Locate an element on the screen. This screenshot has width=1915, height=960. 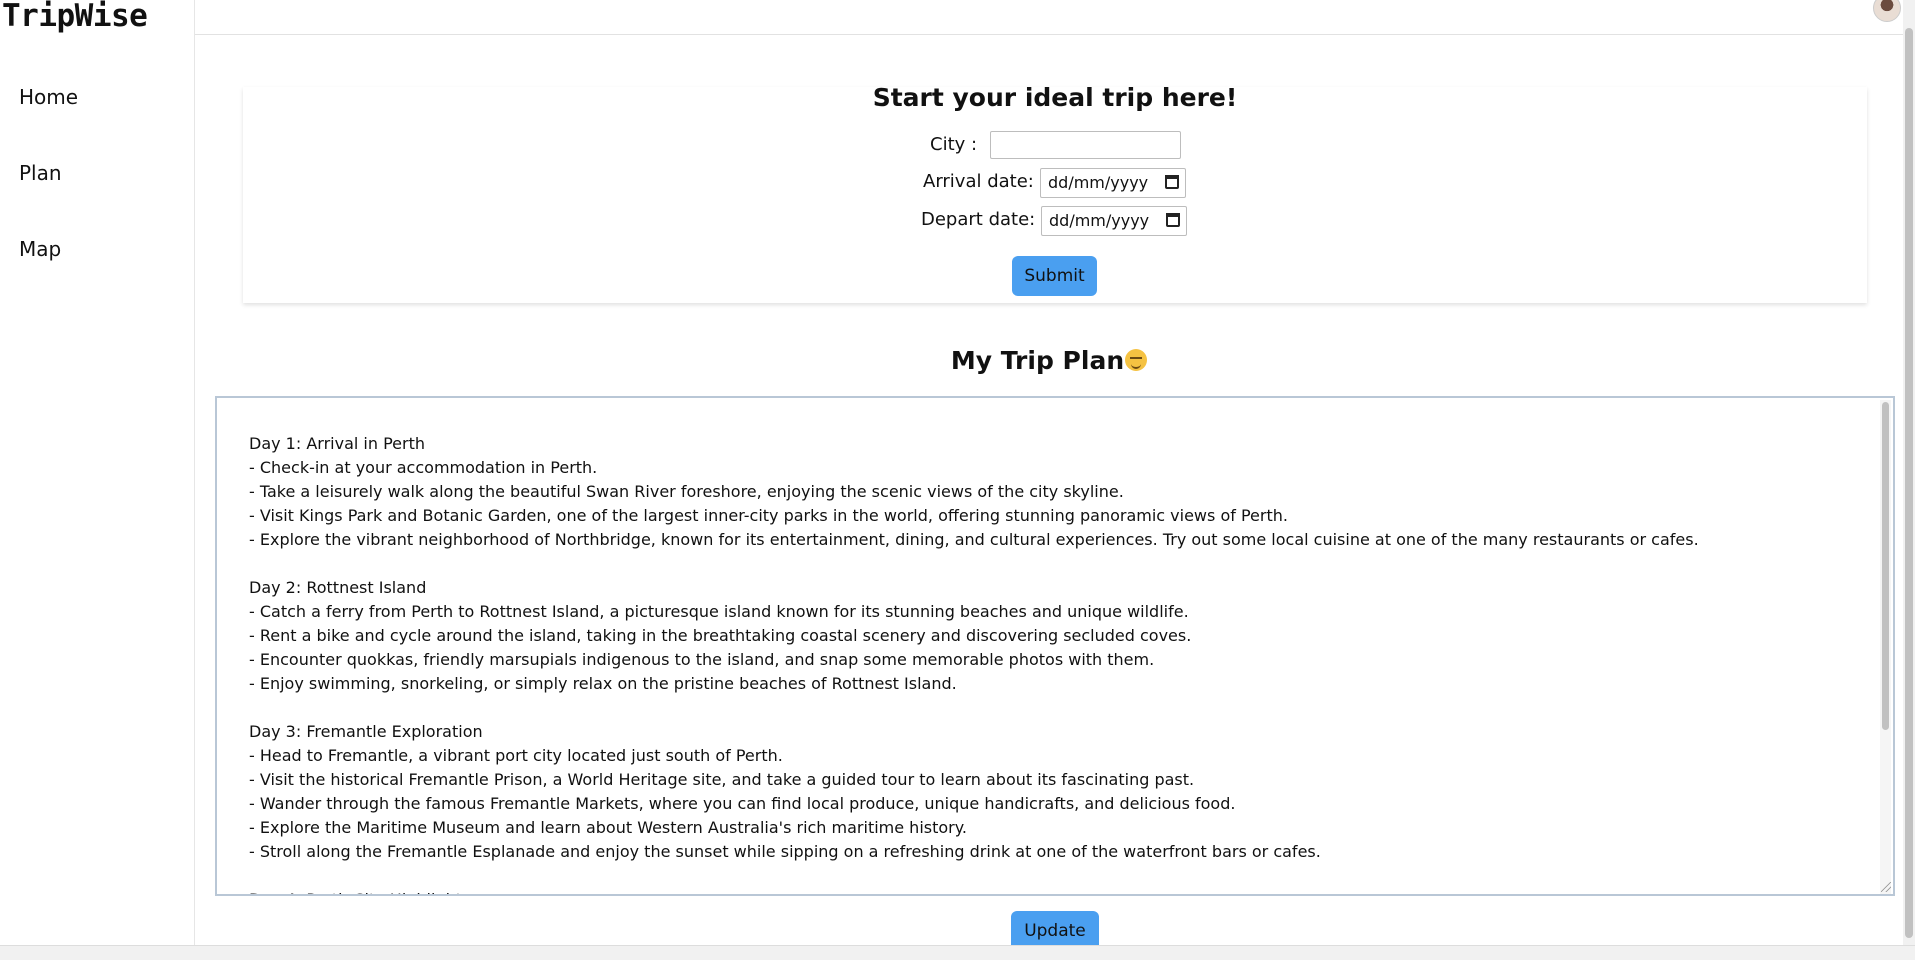
depart-date-input: dd/mm/yyyy is located at coordinates (1114, 221).